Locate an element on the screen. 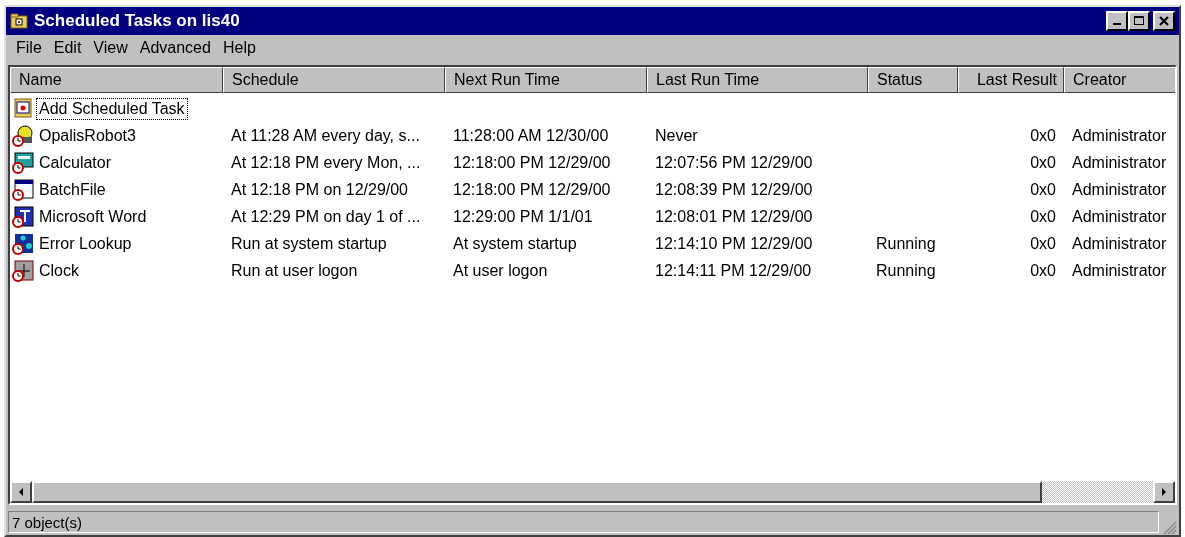 This screenshot has height=537, width=1185. calculator-clock-icon is located at coordinates (23, 162).